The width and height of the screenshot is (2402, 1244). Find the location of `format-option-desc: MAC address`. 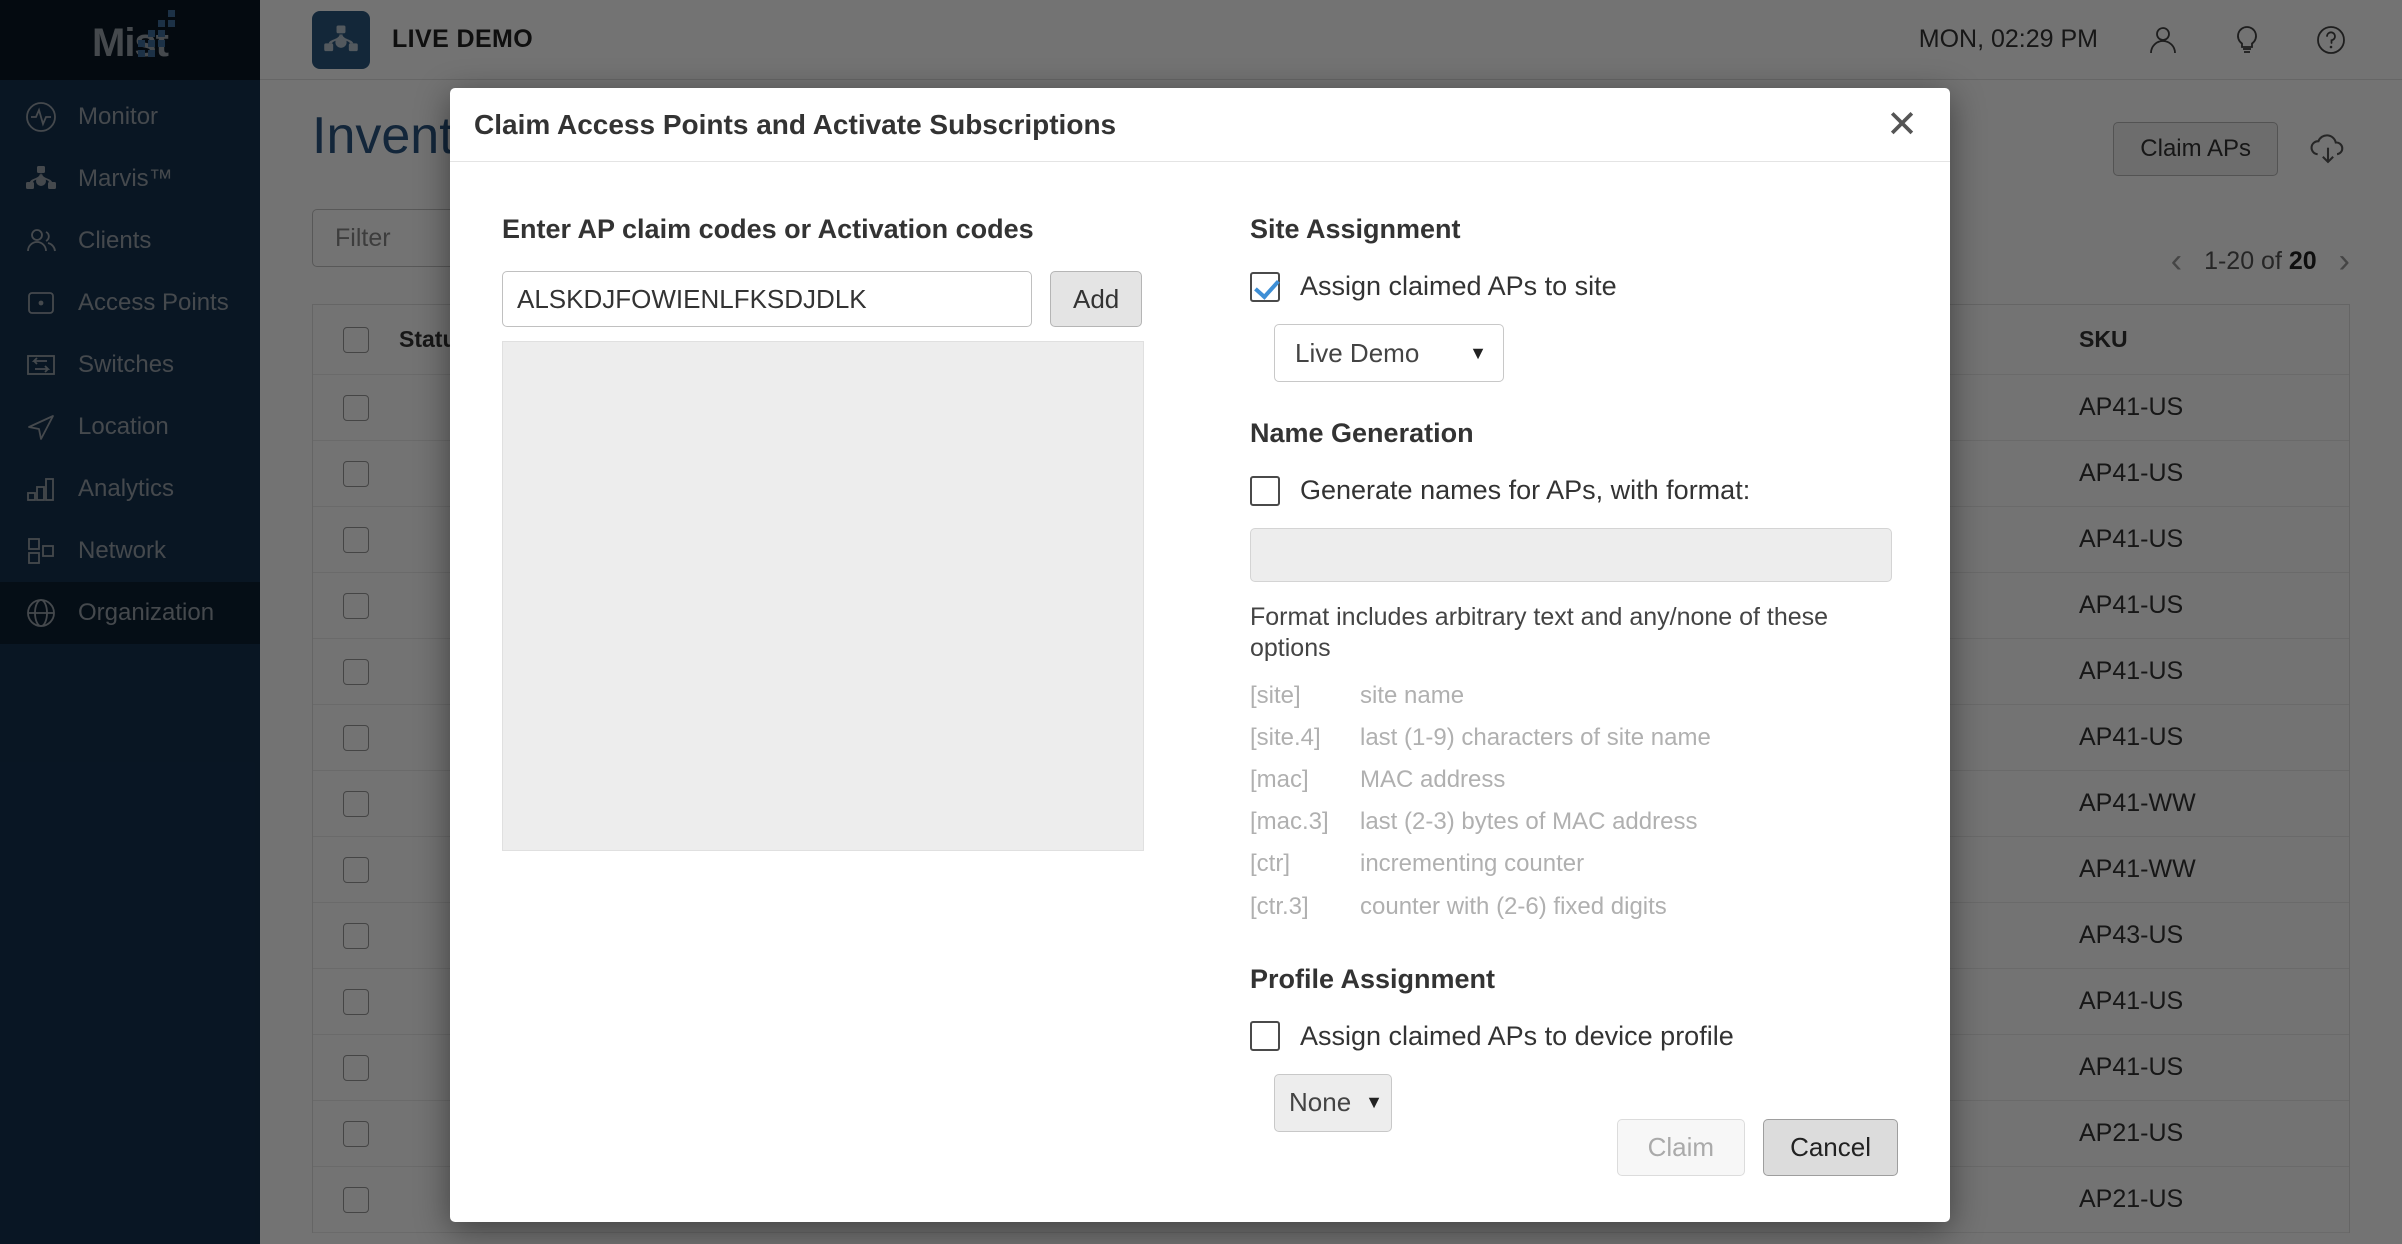

format-option-desc: MAC address is located at coordinates (1433, 779).